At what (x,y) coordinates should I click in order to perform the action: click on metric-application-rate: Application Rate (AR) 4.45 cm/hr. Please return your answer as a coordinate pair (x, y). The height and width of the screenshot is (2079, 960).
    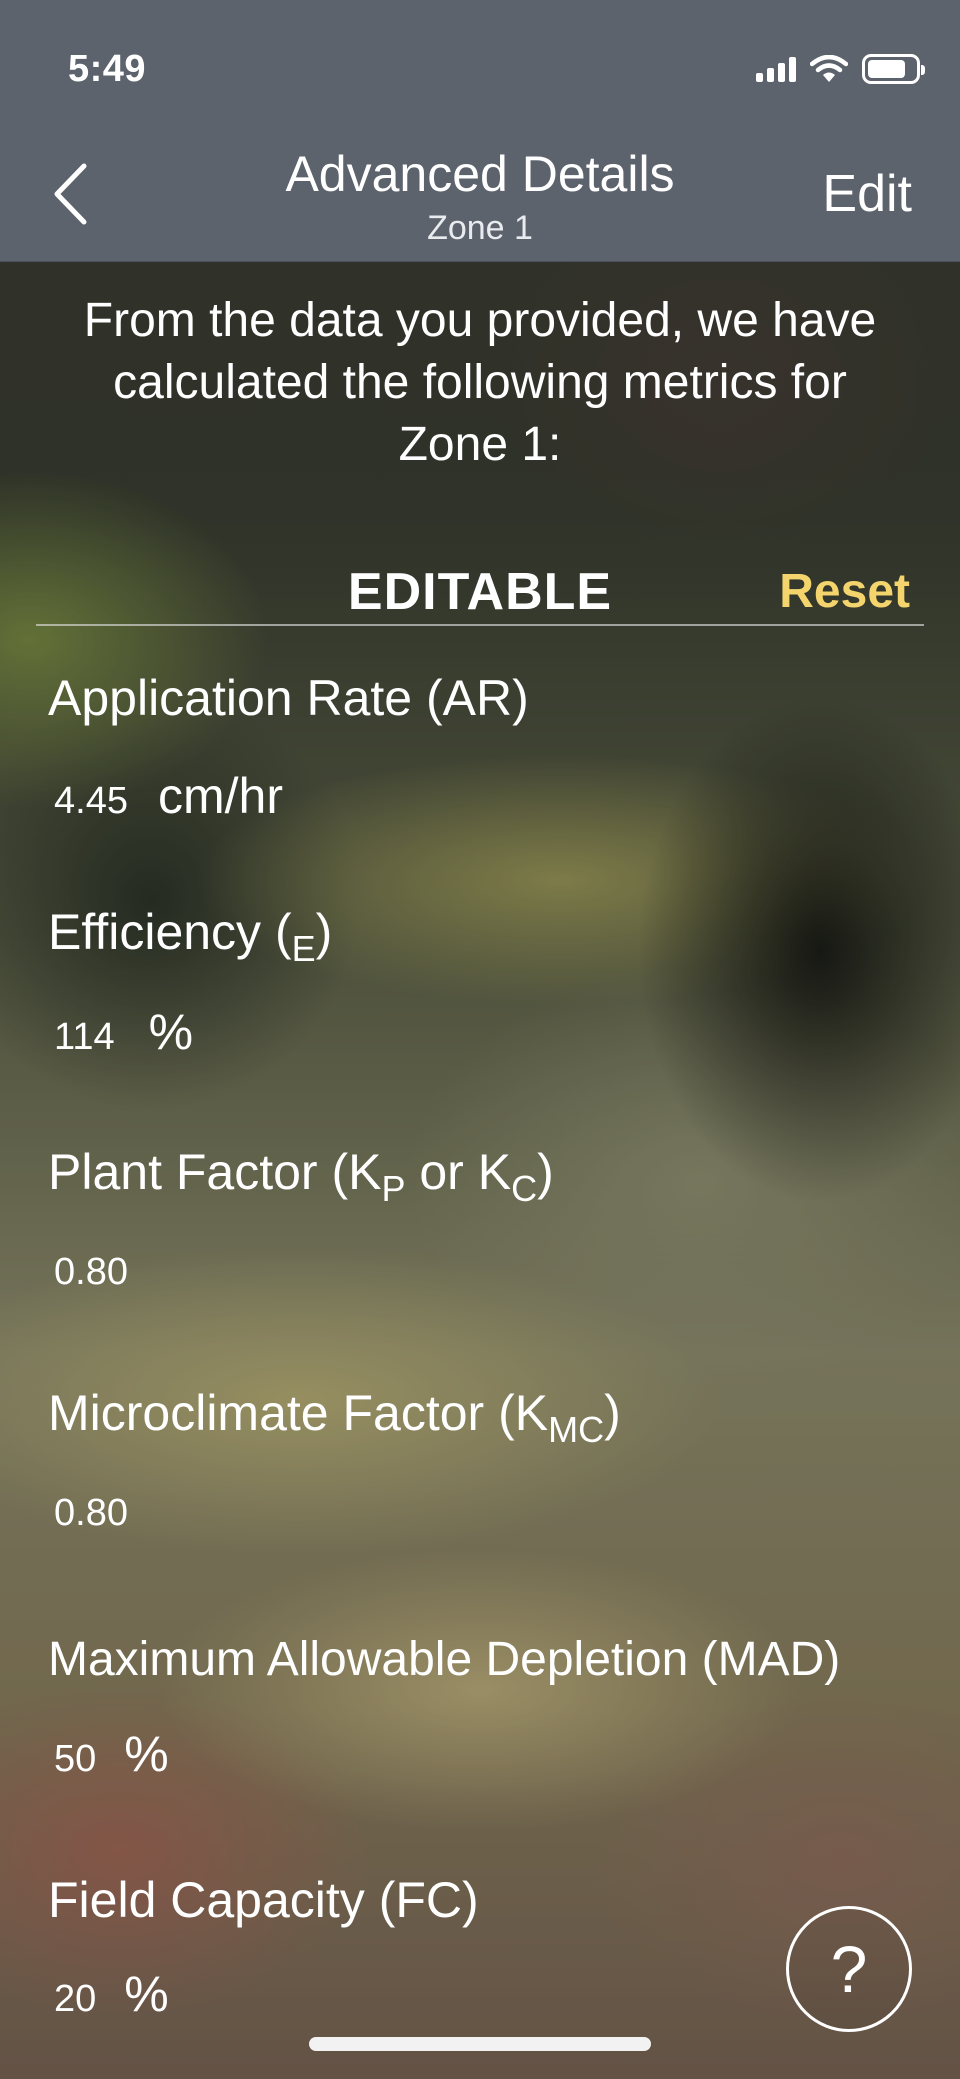
    Looking at the image, I should click on (488, 745).